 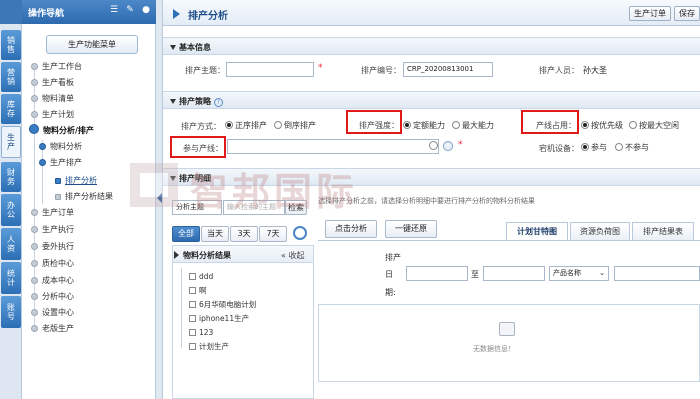 I want to click on settings-icon, so click(x=300, y=233).